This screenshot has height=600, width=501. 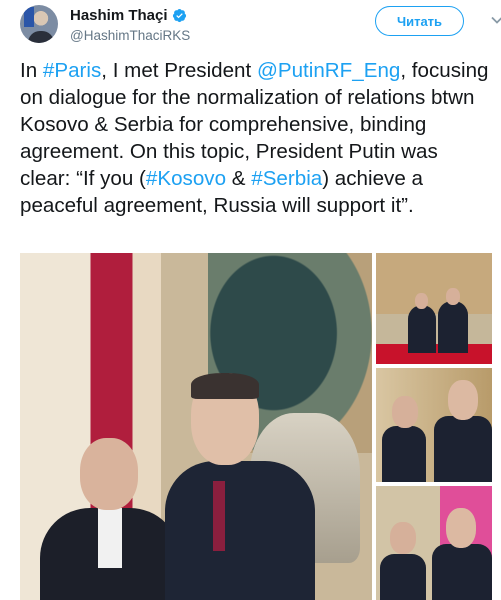 What do you see at coordinates (240, 486) in the screenshot?
I see `person-right` at bounding box center [240, 486].